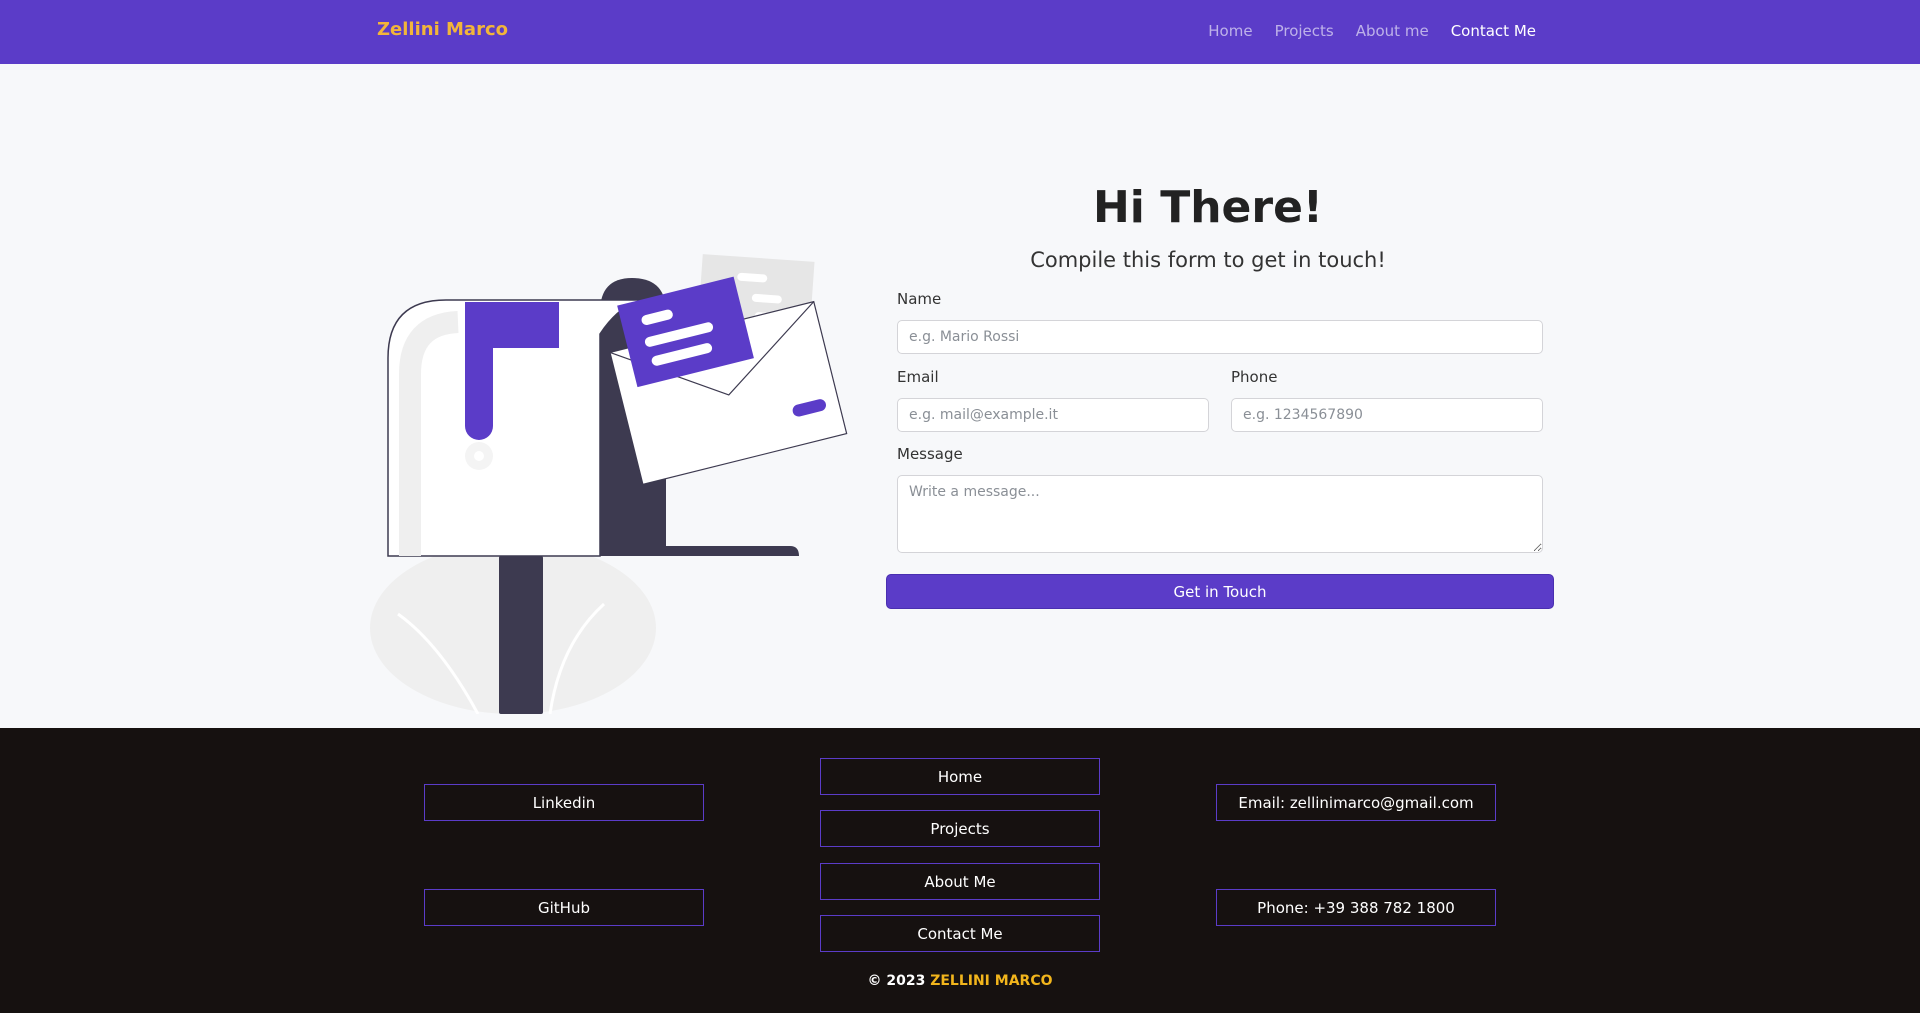 The width and height of the screenshot is (1920, 1013). What do you see at coordinates (564, 802) in the screenshot?
I see `linkedin-link: Linkedin` at bounding box center [564, 802].